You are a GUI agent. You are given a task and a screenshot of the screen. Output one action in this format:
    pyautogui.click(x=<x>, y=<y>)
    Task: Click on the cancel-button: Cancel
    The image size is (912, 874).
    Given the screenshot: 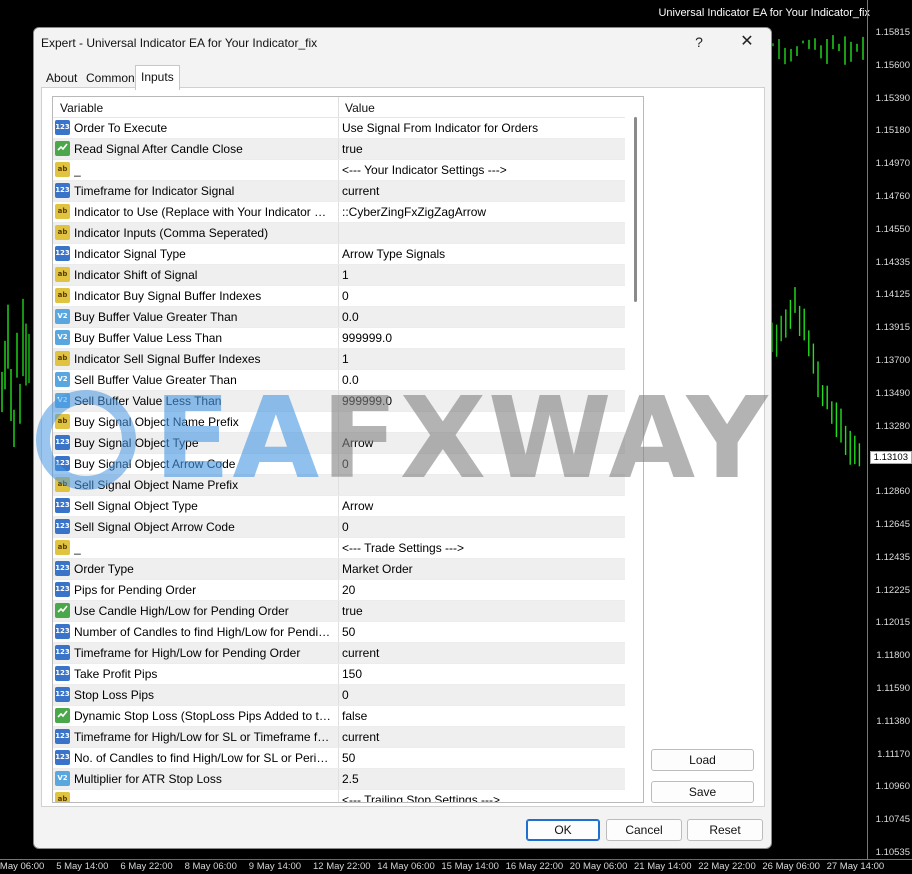 What is the action you would take?
    pyautogui.click(x=644, y=830)
    